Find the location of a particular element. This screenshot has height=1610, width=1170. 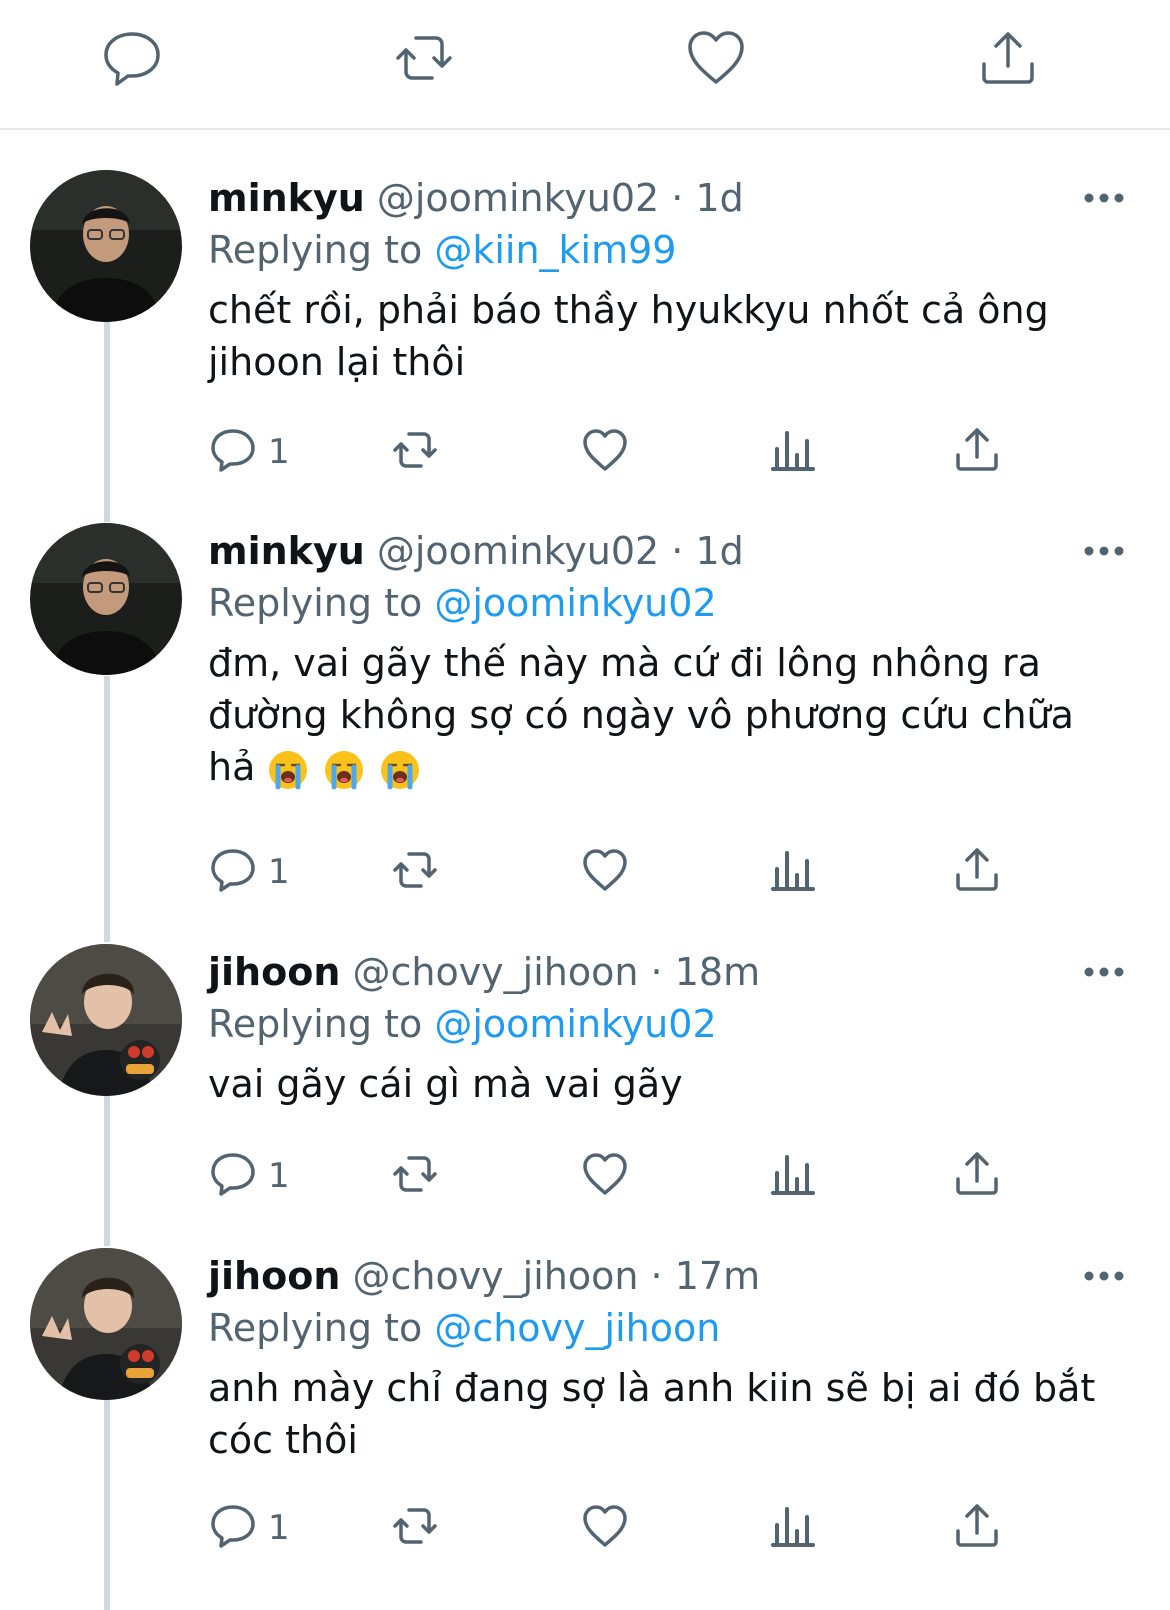

timestamp: 18m is located at coordinates (717, 972).